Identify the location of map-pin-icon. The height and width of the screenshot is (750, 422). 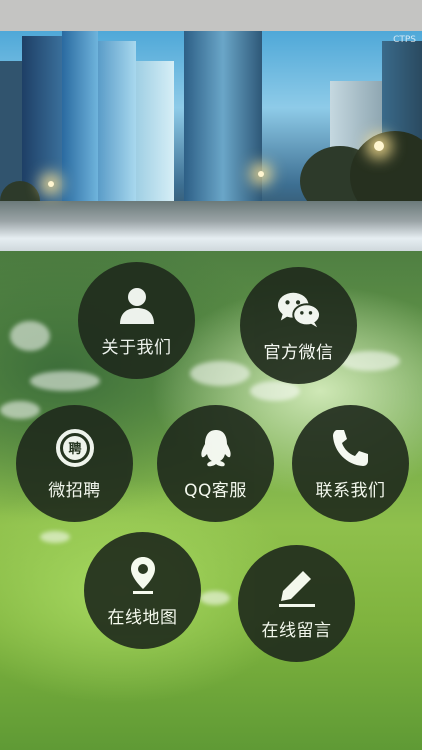
(143, 575).